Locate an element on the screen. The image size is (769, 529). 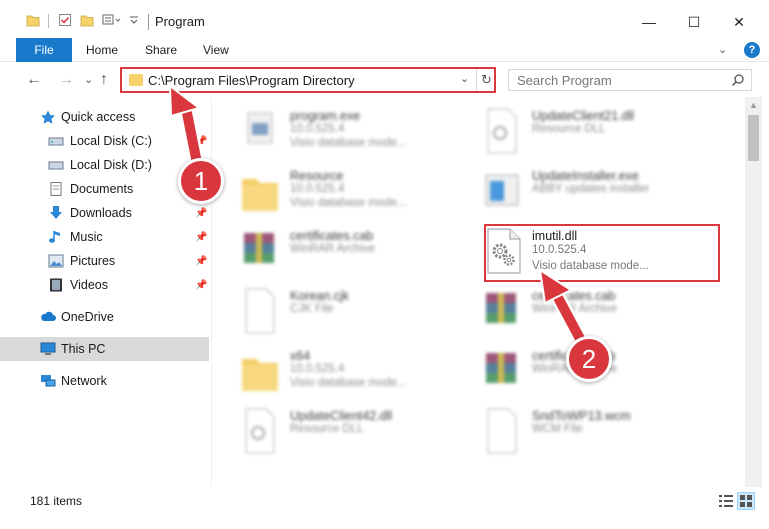
sidebar-item-quick-access: Quick access is located at coordinates (104, 117).